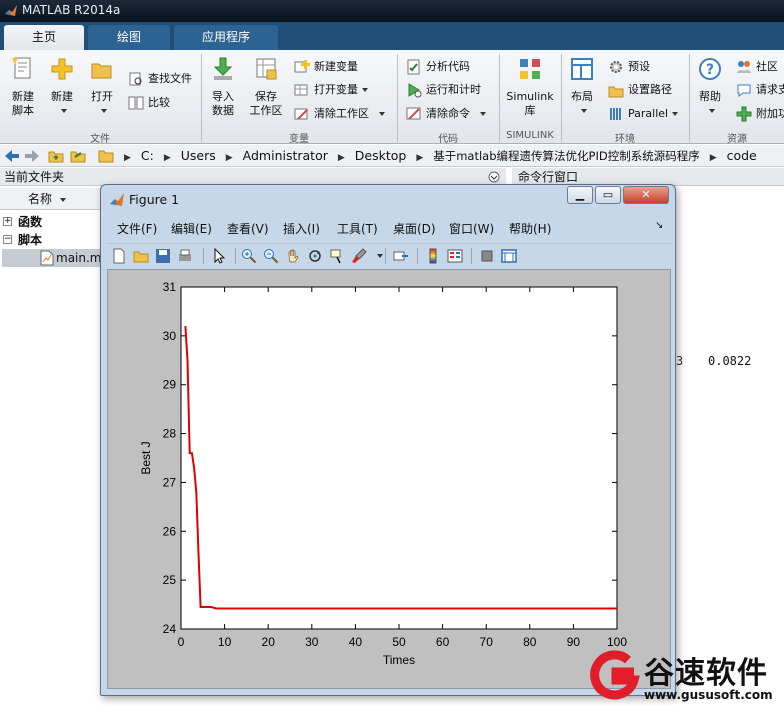 This screenshot has width=784, height=707. Describe the element at coordinates (12, 156) in the screenshot. I see `back-arrow-icon` at that location.